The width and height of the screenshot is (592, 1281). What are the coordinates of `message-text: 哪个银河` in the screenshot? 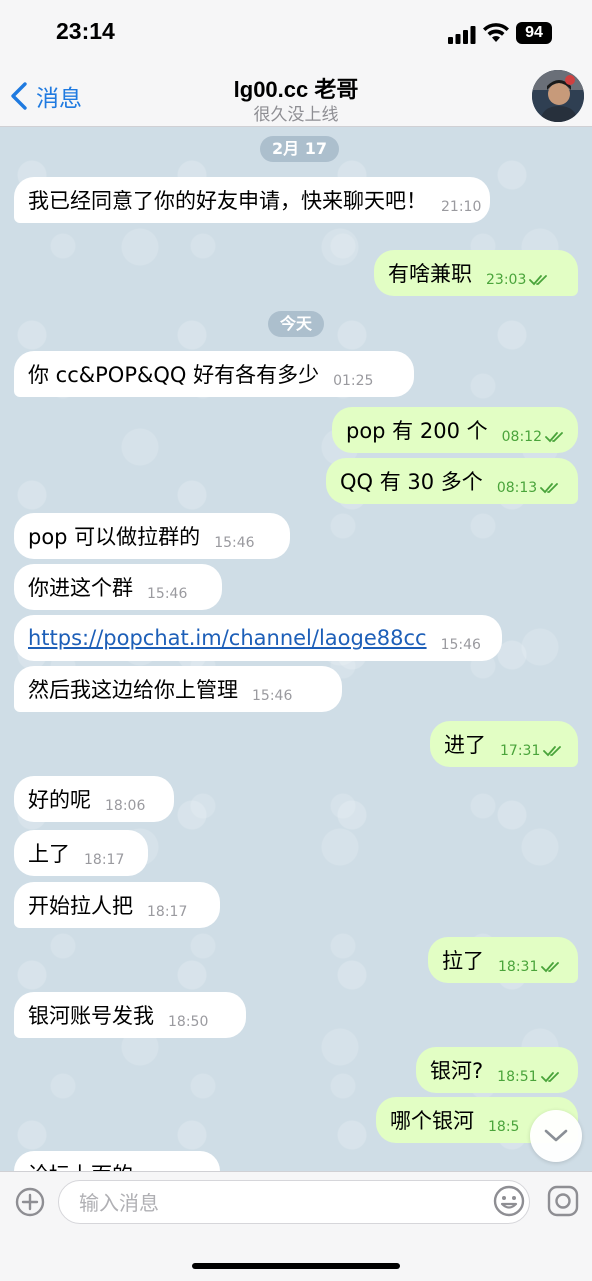 It's located at (432, 1121).